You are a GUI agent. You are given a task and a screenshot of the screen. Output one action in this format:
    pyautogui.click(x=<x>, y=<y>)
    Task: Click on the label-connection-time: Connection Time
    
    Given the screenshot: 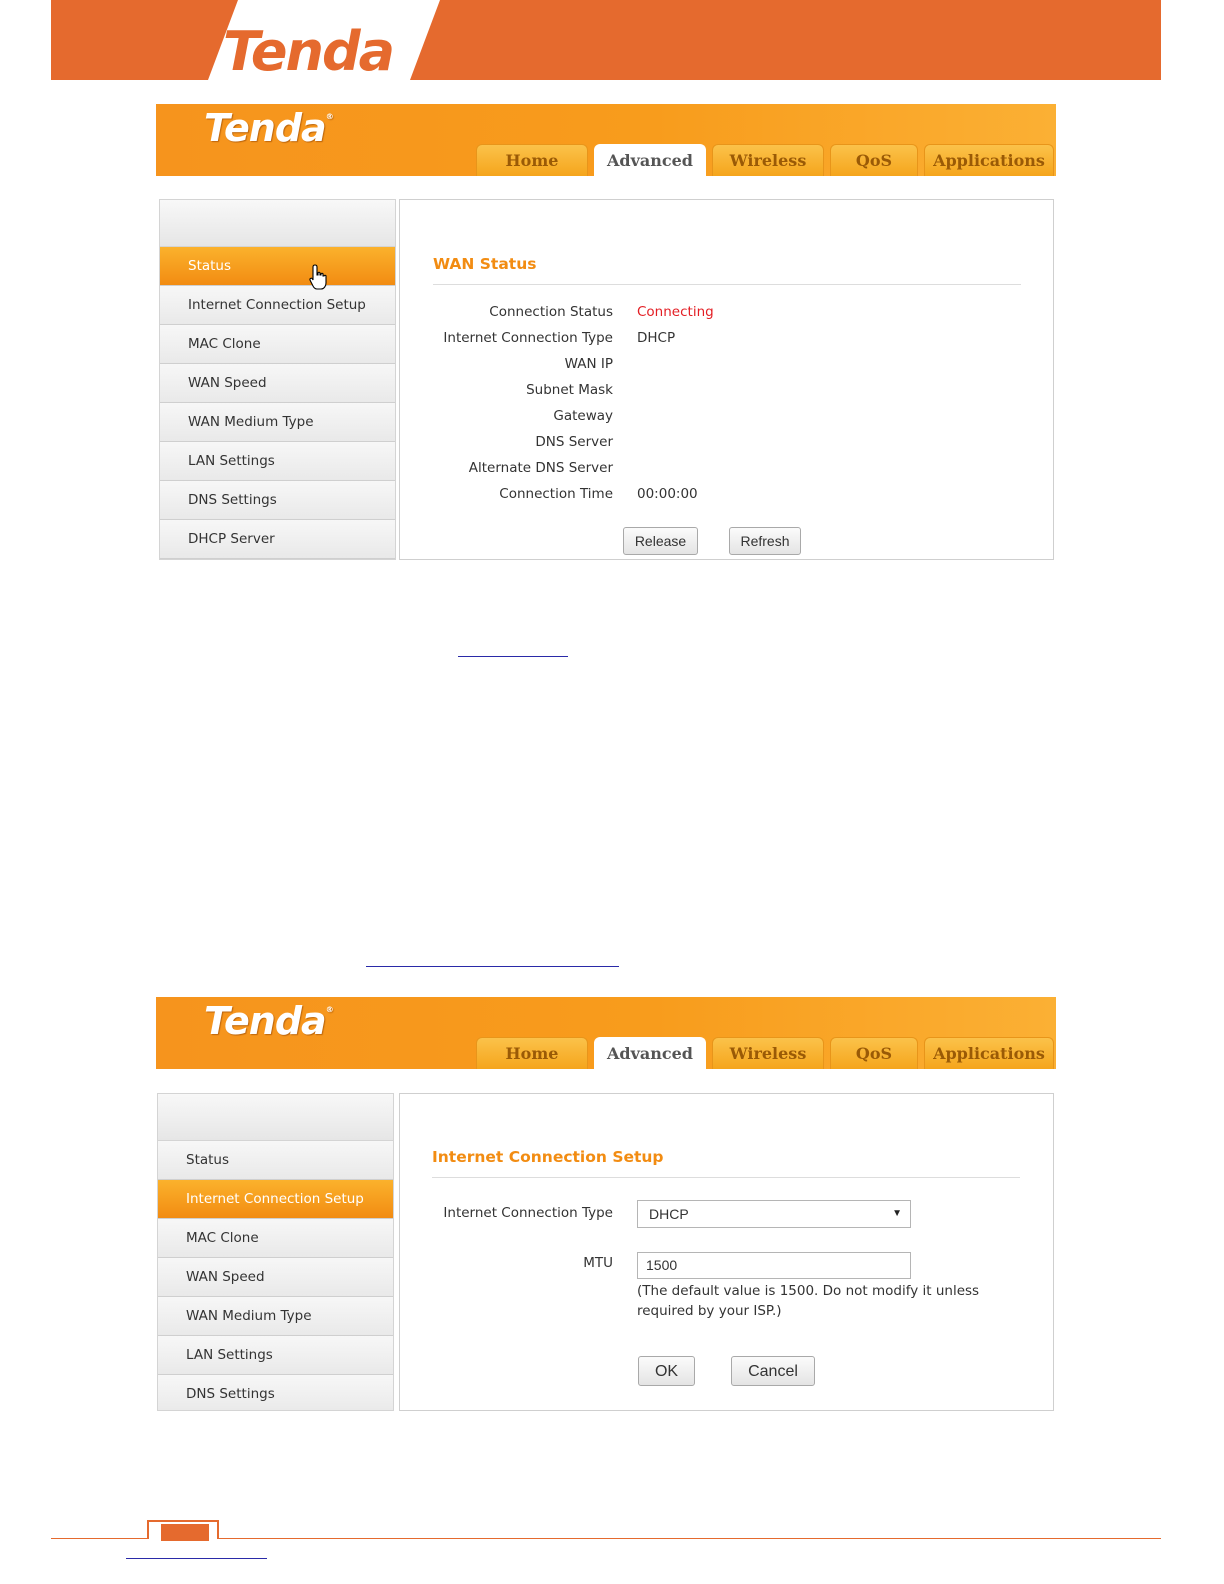 What is the action you would take?
    pyautogui.click(x=556, y=494)
    